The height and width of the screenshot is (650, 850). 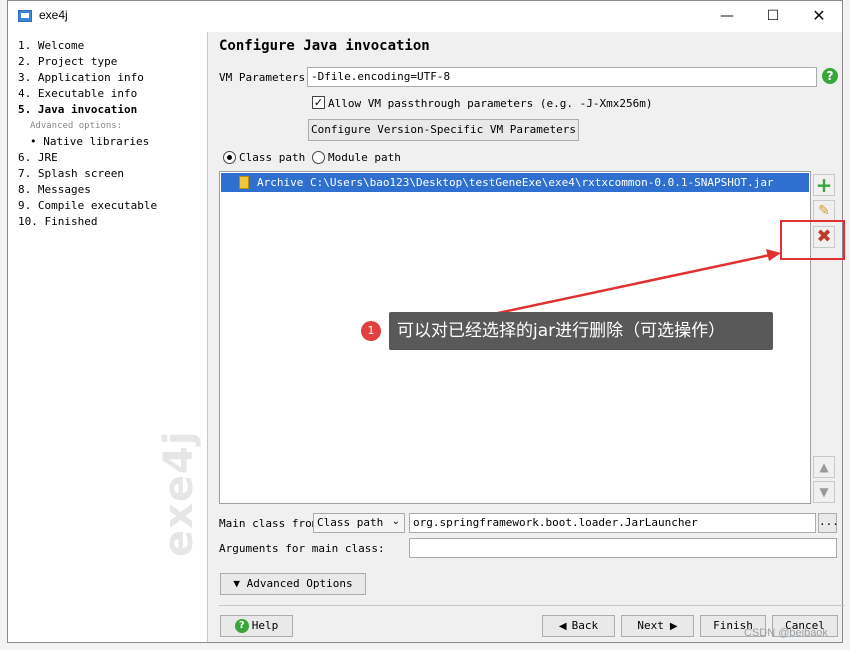 What do you see at coordinates (581, 331) in the screenshot?
I see `annotation-tooltip: 可以对已经选择的jar进行删除（可选操作）` at bounding box center [581, 331].